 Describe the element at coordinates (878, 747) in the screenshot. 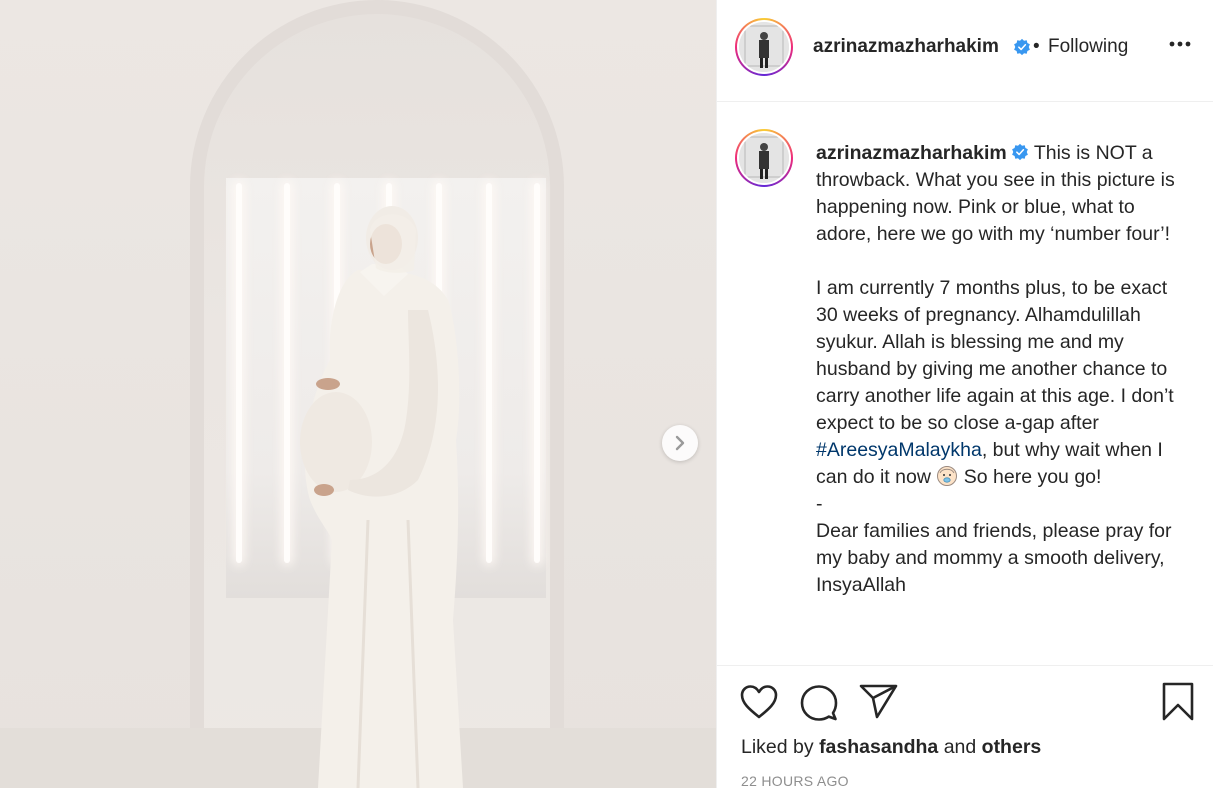

I see `liked-by-user-link: fashasandha` at that location.